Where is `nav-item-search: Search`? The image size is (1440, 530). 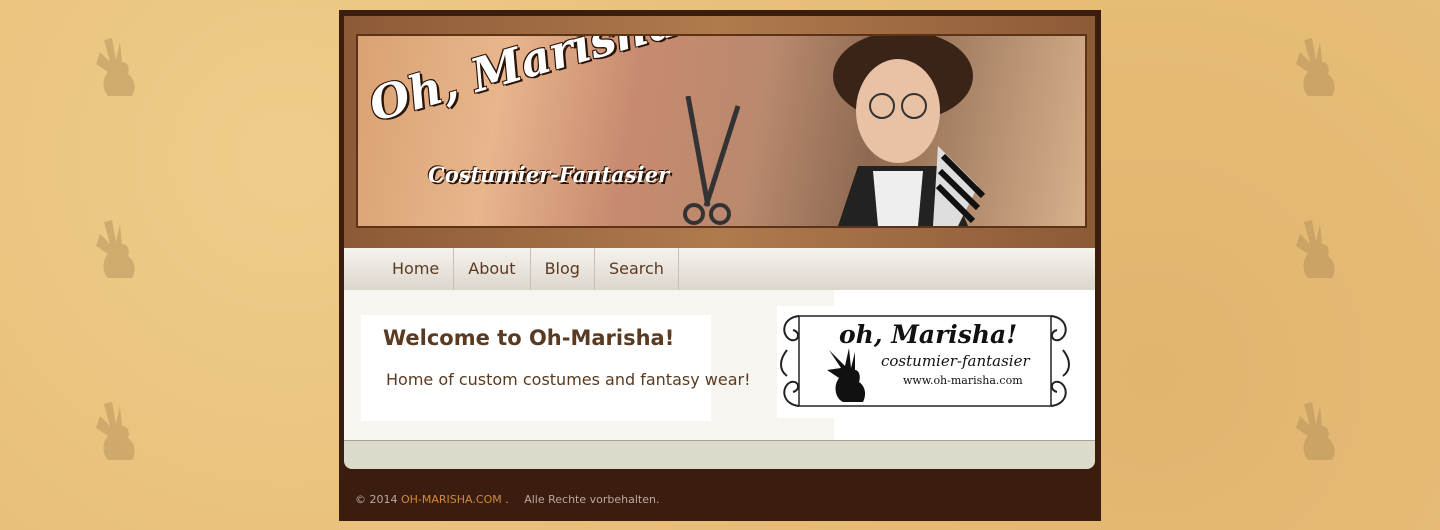
nav-item-search: Search is located at coordinates (637, 269).